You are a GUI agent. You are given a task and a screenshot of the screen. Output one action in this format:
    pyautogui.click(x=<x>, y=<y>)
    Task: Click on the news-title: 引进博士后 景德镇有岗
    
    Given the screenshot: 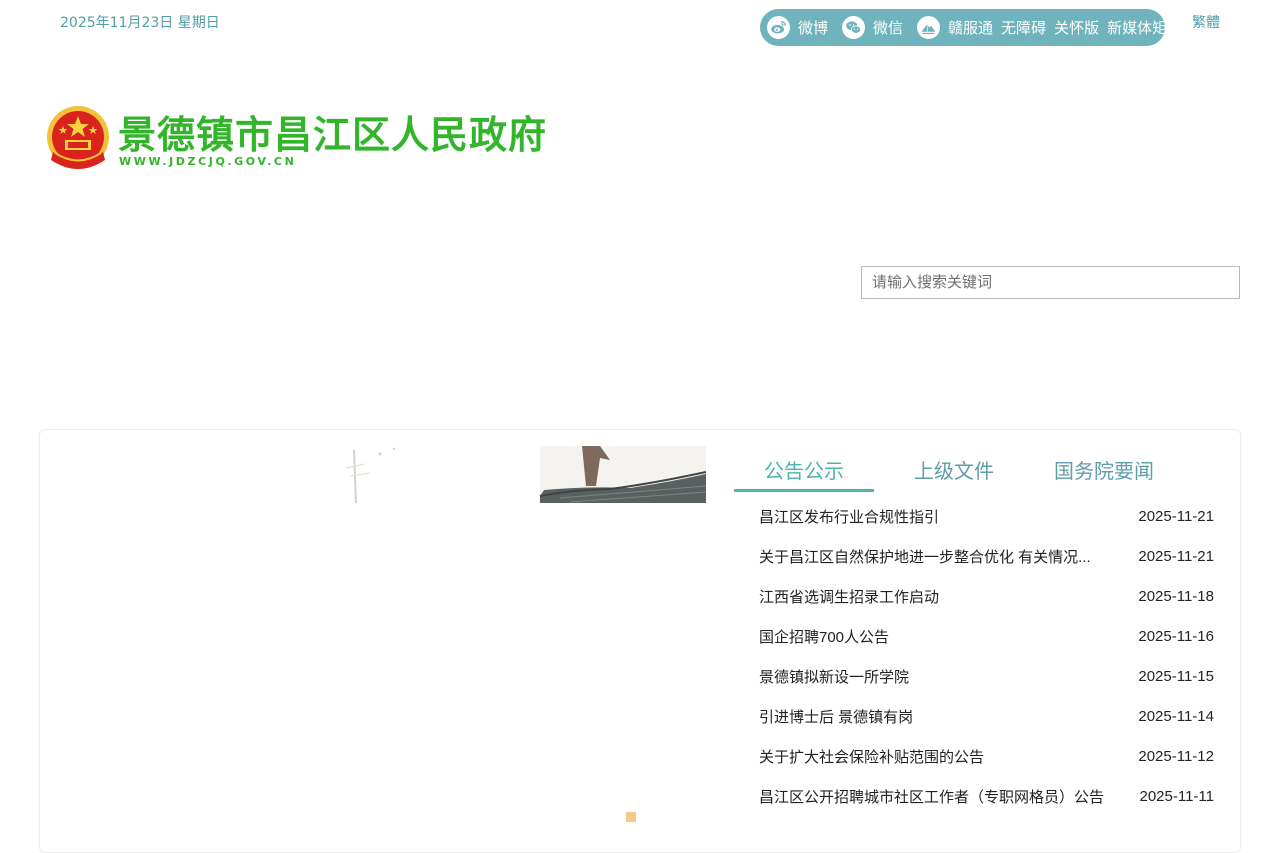 What is the action you would take?
    pyautogui.click(x=836, y=716)
    